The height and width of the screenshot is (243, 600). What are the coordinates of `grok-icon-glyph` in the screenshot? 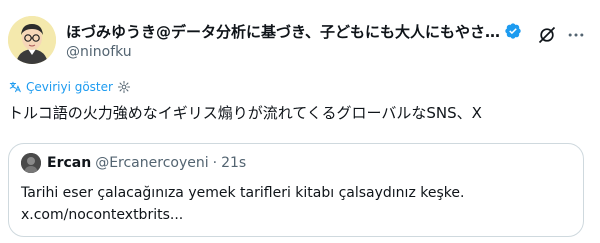 It's located at (547, 35).